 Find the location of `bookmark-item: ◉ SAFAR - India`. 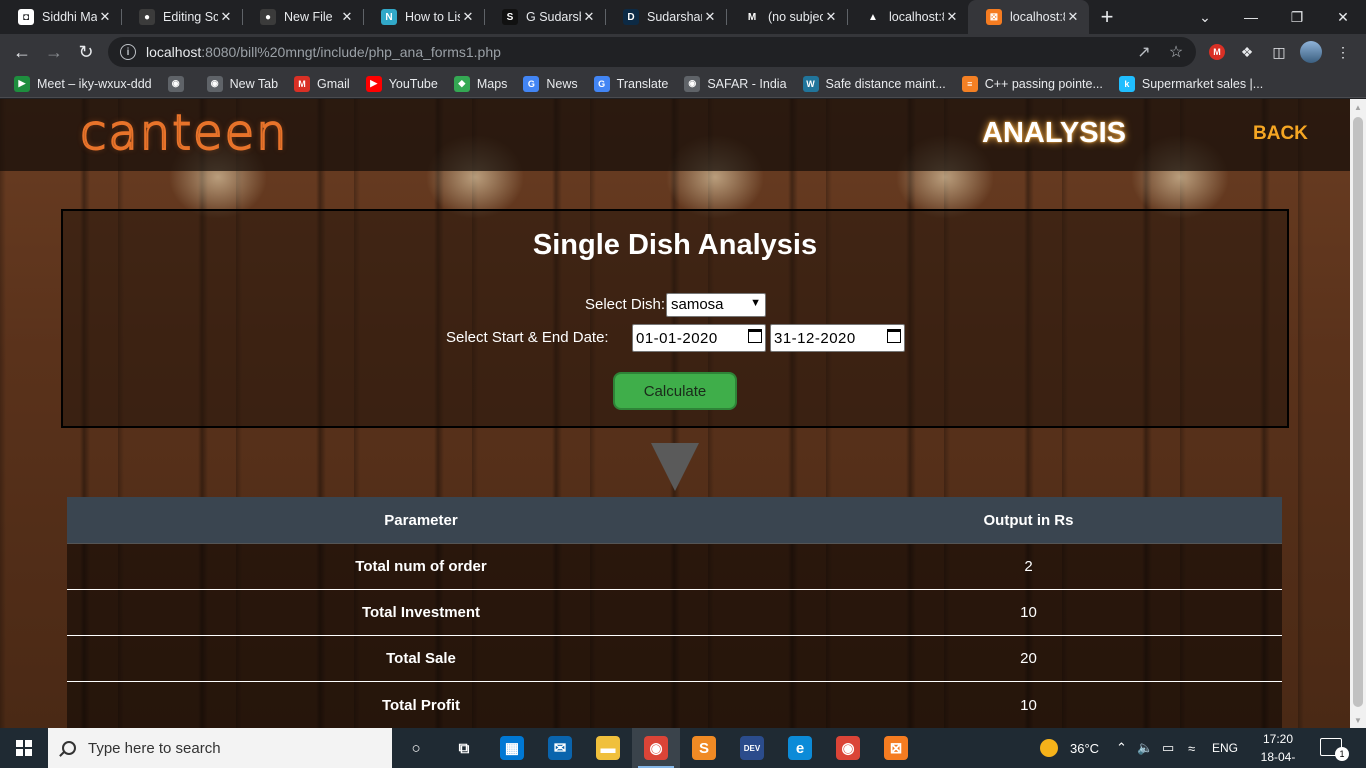

bookmark-item: ◉ SAFAR - India is located at coordinates (735, 83).